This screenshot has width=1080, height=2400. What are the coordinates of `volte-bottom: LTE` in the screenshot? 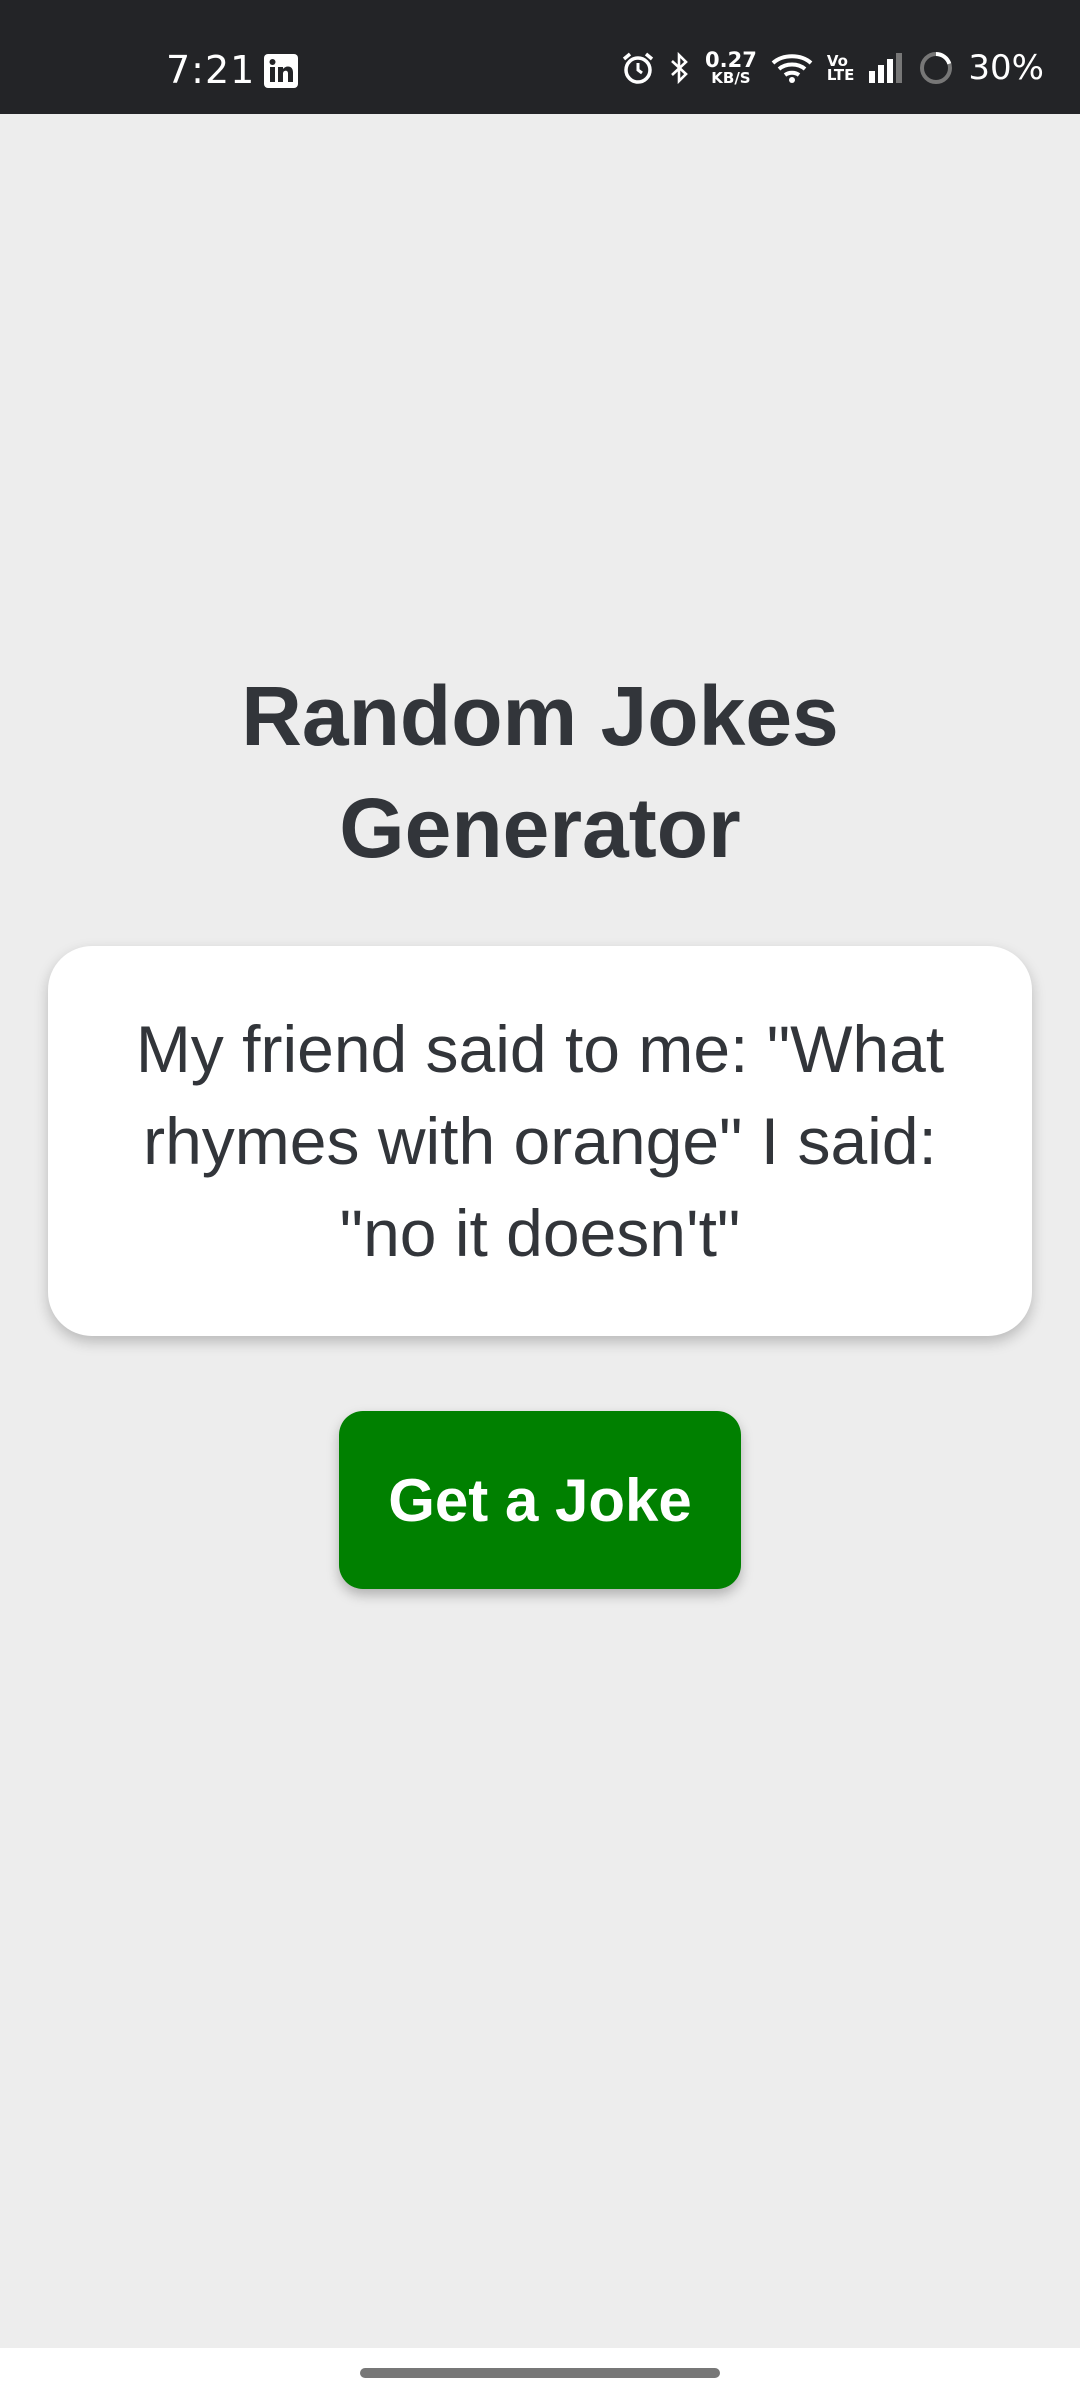 It's located at (840, 75).